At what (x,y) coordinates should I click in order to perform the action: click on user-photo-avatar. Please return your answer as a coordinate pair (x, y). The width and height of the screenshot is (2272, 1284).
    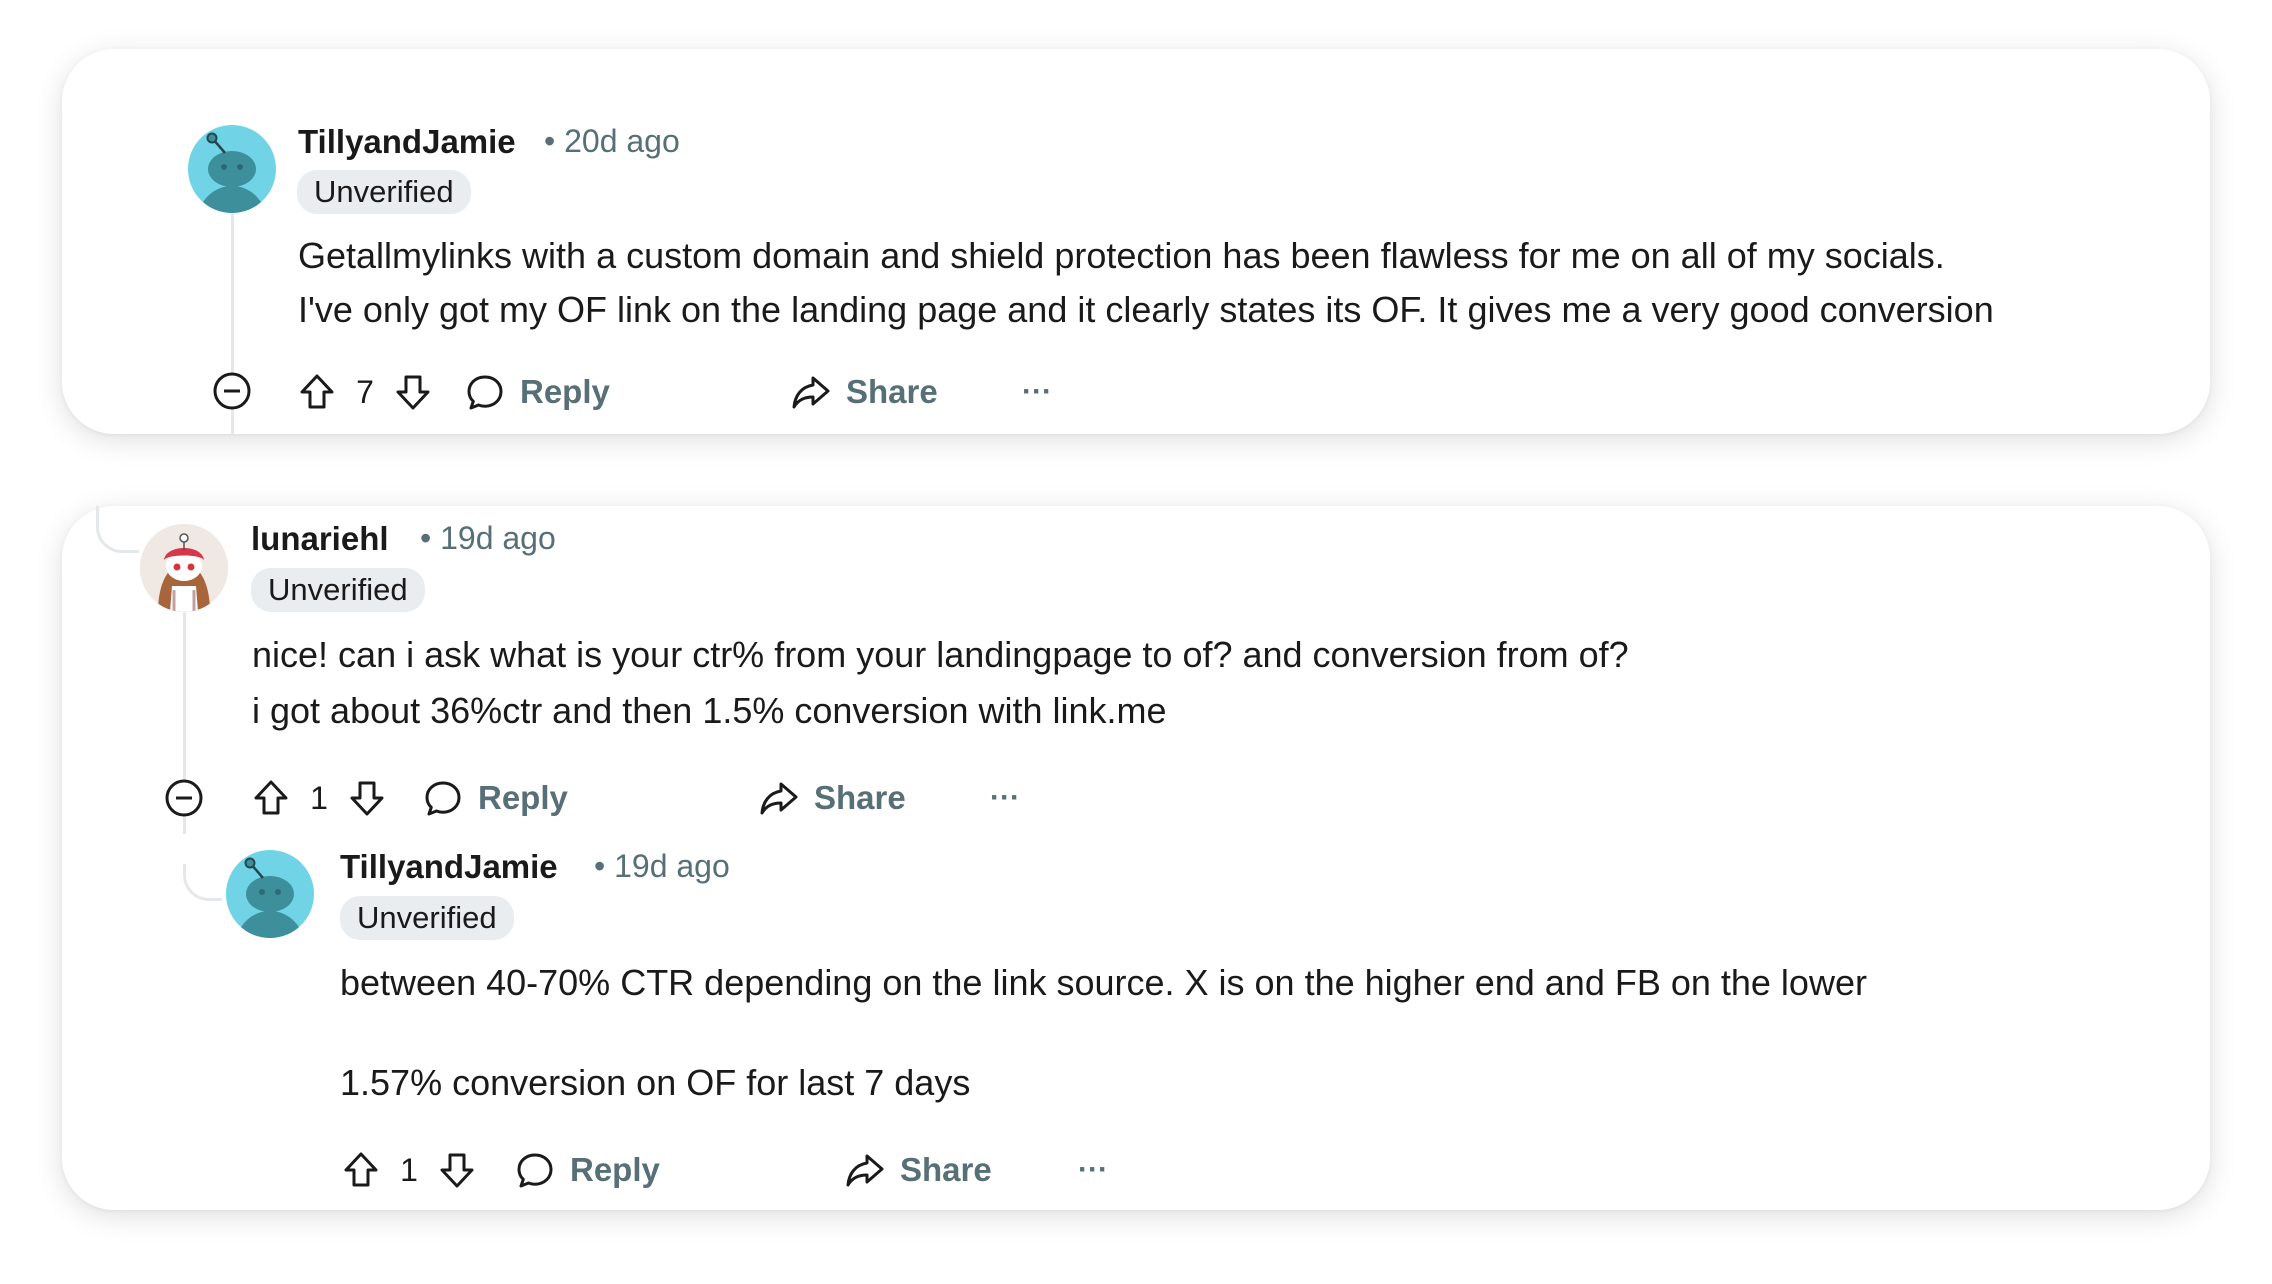
    Looking at the image, I should click on (184, 568).